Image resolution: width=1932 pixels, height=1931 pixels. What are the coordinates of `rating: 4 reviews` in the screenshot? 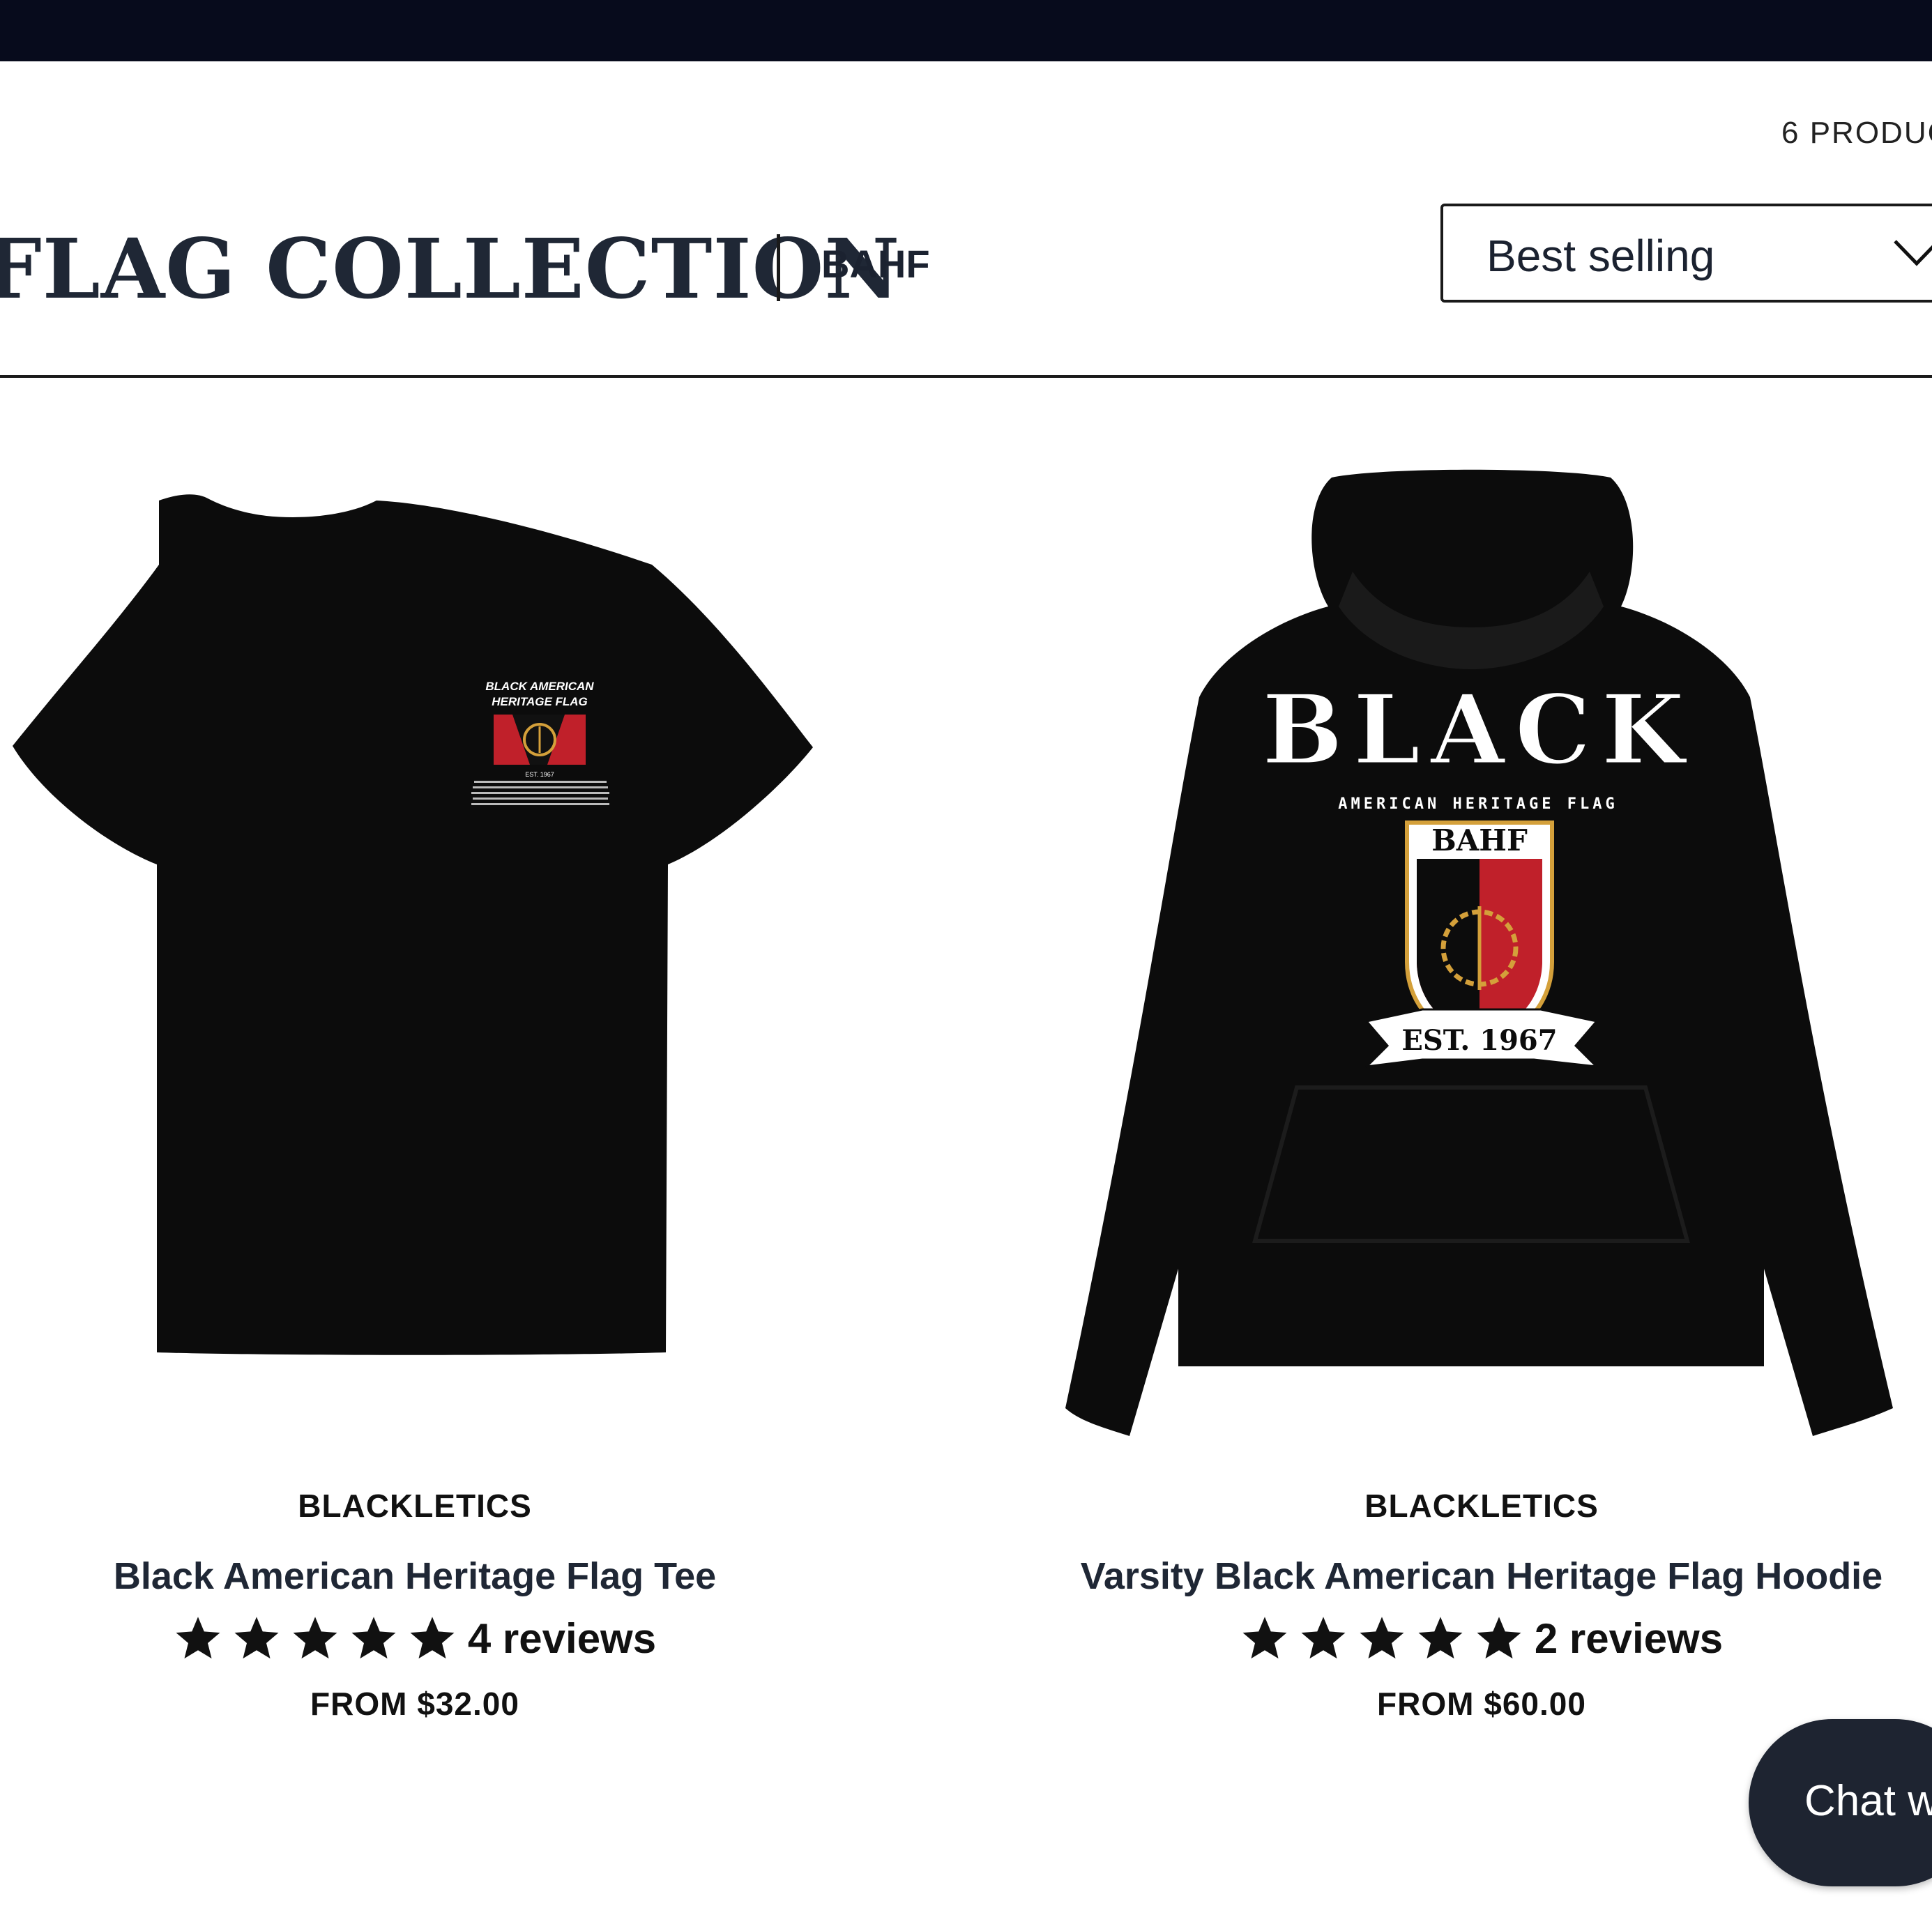 It's located at (415, 1638).